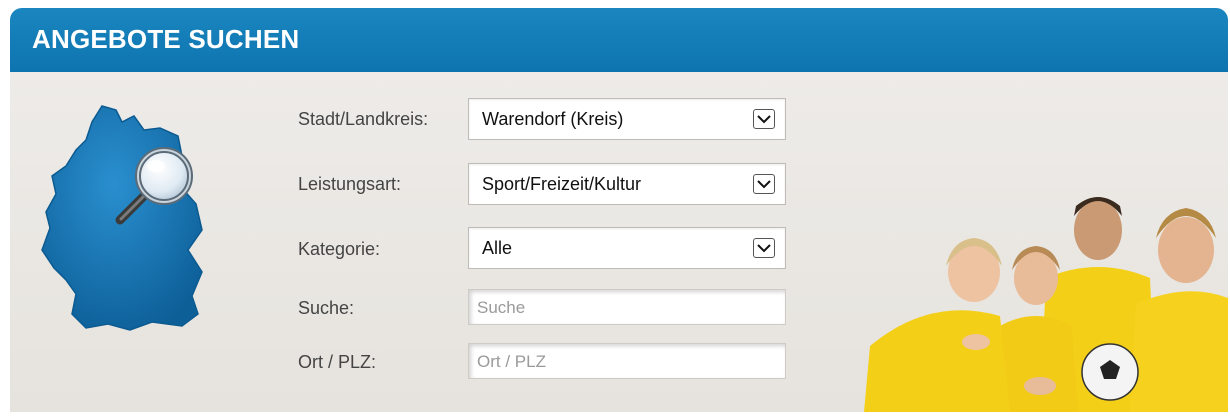 The width and height of the screenshot is (1230, 418). I want to click on city-select-value: Warendorf (Kreis), so click(553, 119).